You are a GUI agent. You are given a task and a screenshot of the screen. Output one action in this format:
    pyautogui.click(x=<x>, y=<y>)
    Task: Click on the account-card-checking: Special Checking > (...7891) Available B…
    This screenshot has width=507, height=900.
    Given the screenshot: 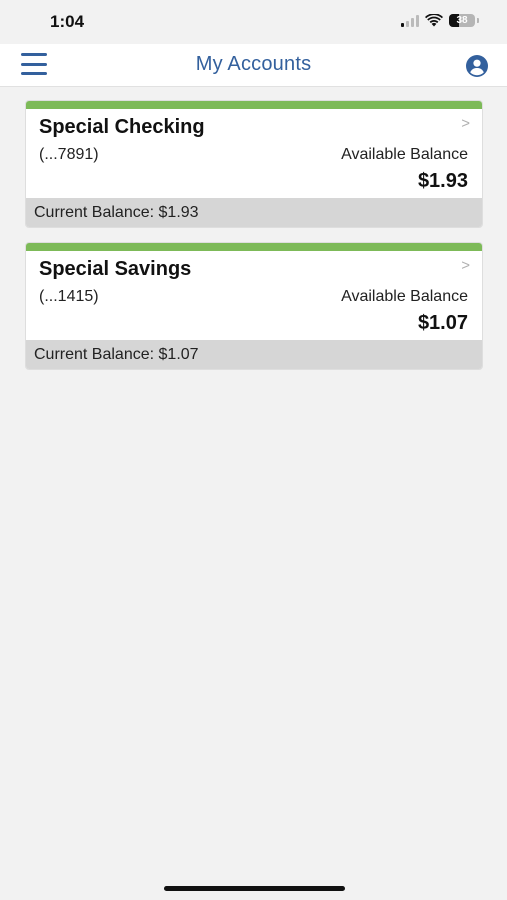 What is the action you would take?
    pyautogui.click(x=254, y=164)
    